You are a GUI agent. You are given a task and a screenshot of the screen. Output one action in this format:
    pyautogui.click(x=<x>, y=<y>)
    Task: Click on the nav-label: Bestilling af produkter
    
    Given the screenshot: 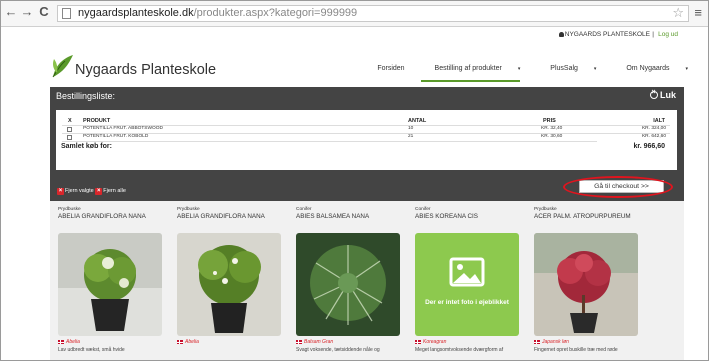 What is the action you would take?
    pyautogui.click(x=468, y=68)
    